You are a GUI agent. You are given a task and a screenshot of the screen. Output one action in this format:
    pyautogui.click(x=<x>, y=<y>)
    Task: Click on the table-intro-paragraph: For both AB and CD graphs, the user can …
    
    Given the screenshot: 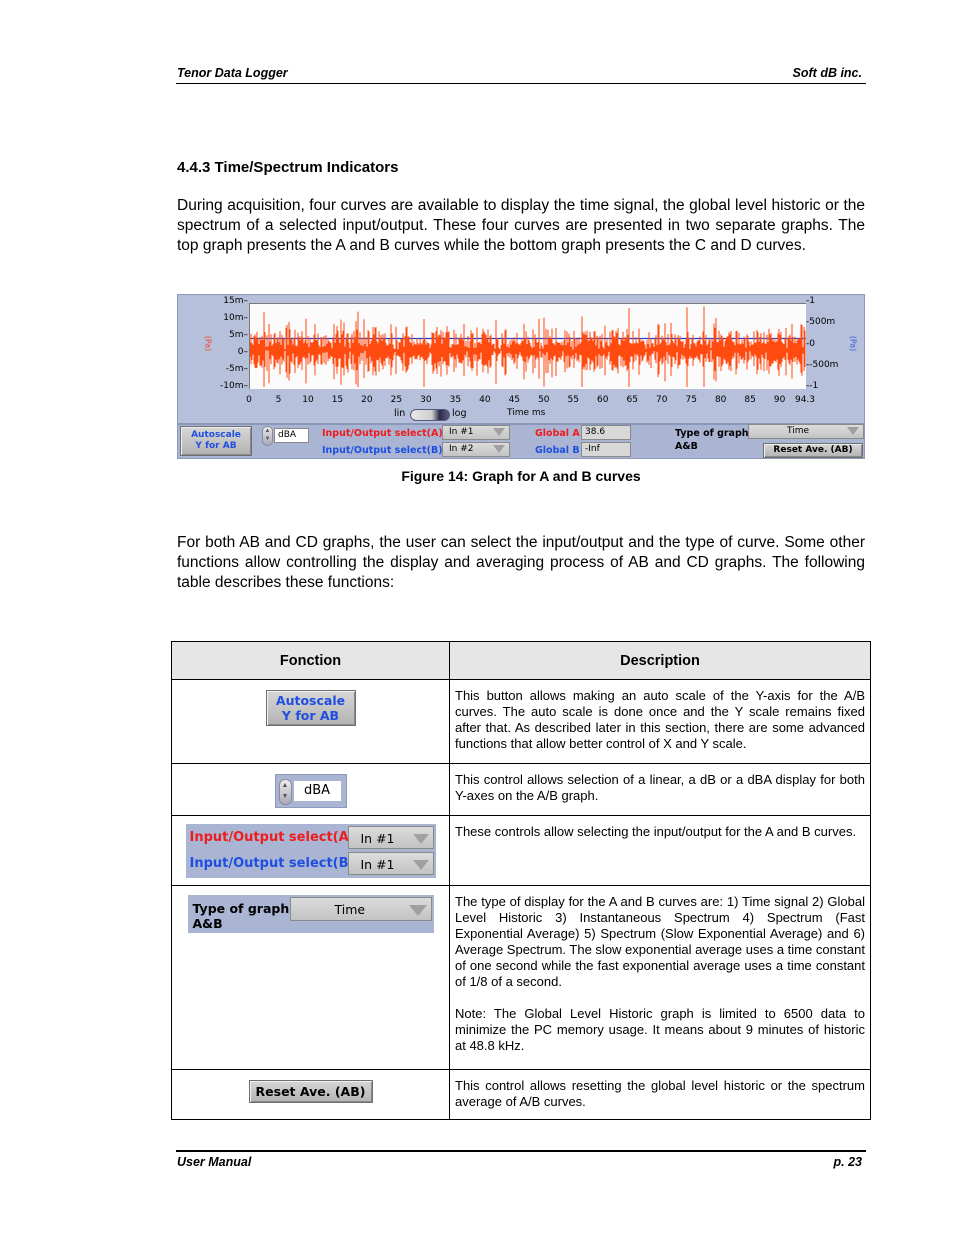 What is the action you would take?
    pyautogui.click(x=521, y=562)
    